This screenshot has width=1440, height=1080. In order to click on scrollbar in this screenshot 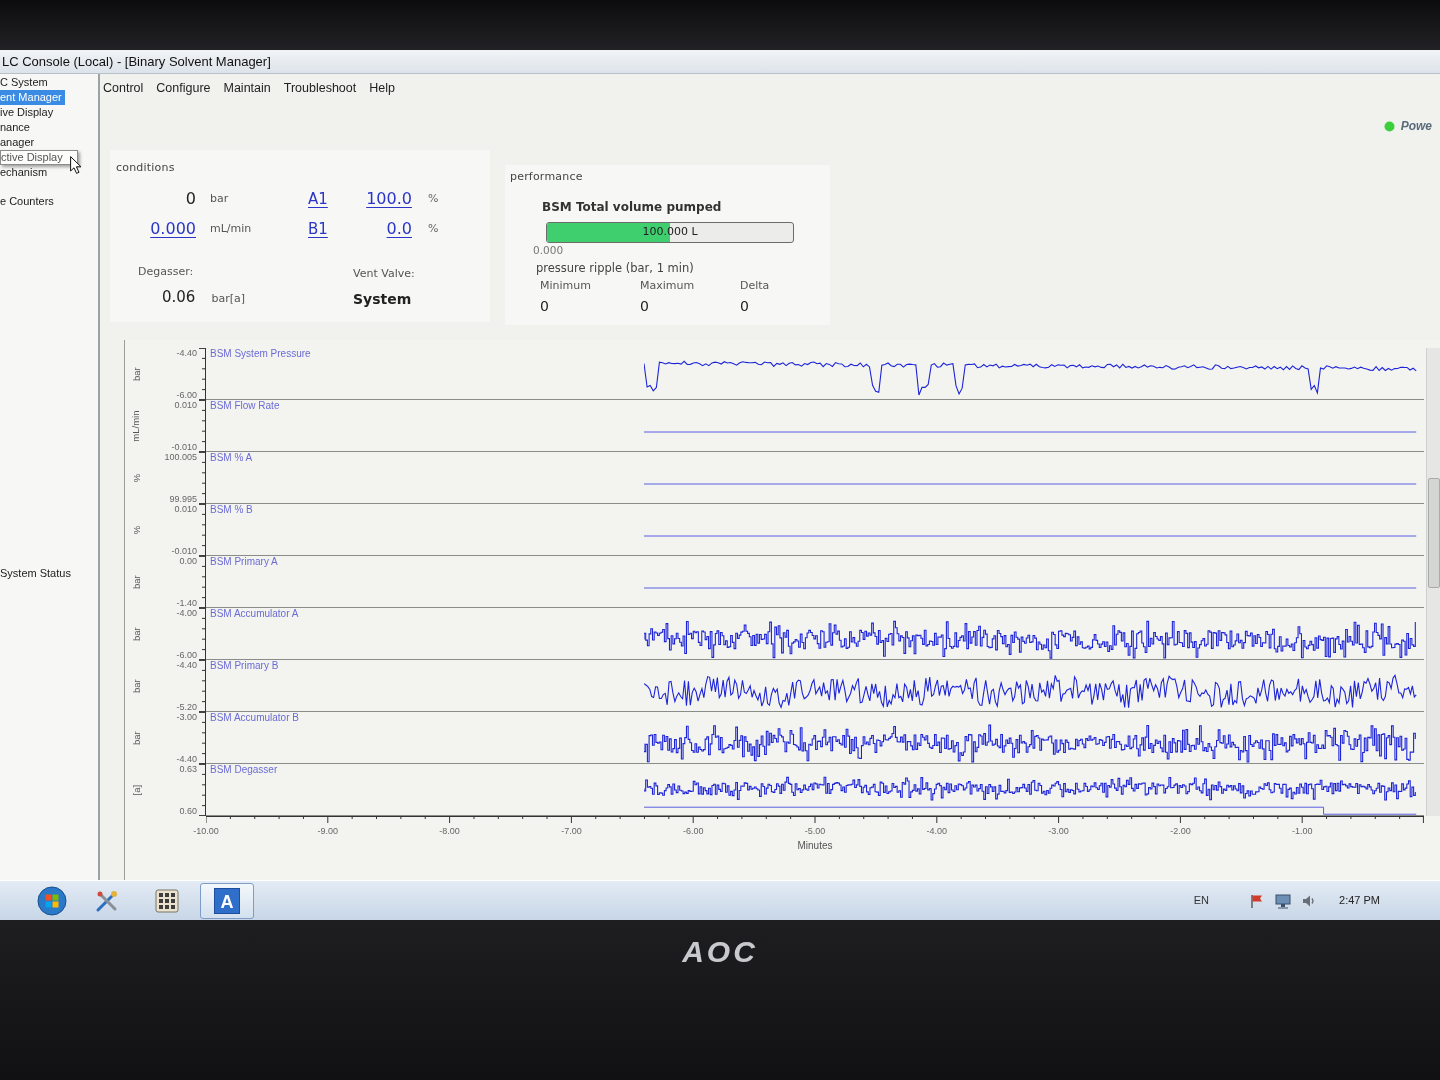, I will do `click(1433, 582)`.